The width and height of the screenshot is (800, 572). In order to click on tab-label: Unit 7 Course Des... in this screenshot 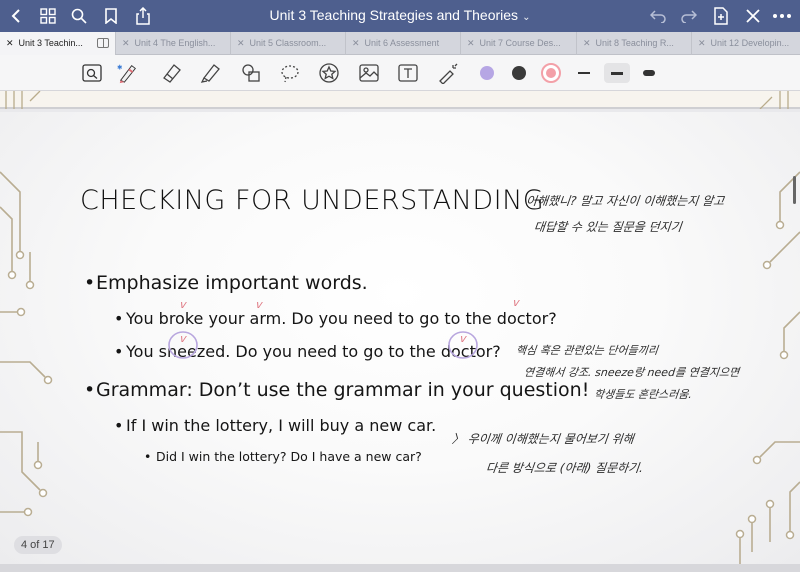, I will do `click(520, 43)`.